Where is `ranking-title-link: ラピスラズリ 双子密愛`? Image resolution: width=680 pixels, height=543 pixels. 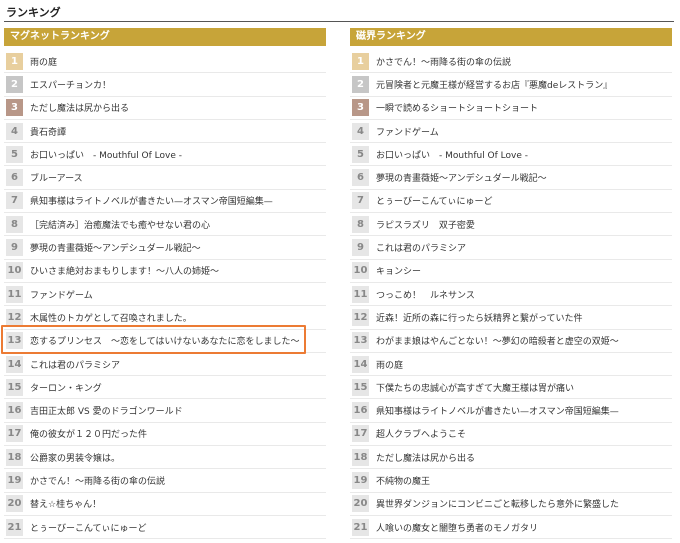 ranking-title-link: ラピスラズリ 双子密愛 is located at coordinates (425, 224).